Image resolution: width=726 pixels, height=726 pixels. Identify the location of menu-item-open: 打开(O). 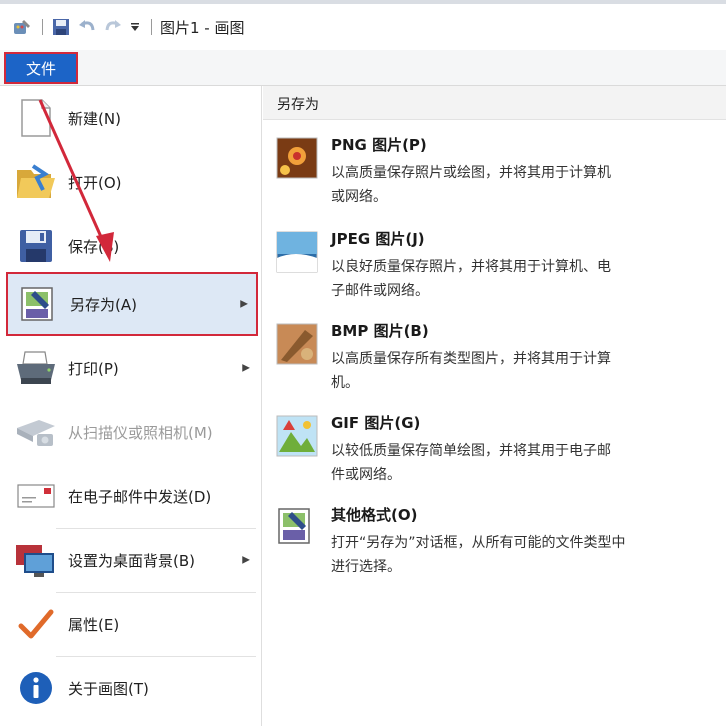
(132, 182).